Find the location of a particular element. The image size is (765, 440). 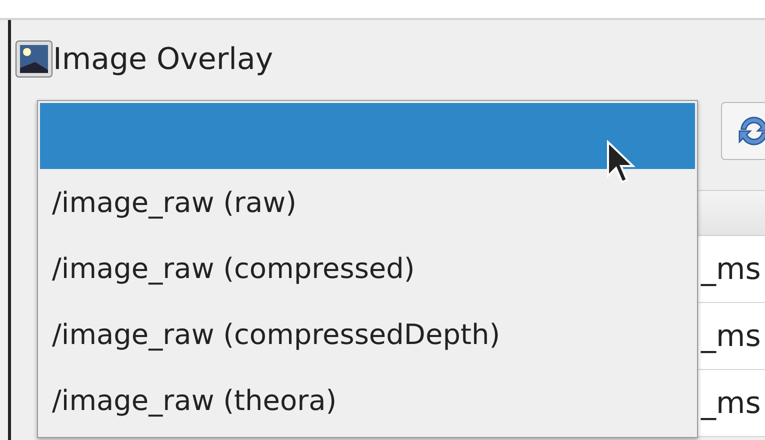

dropdown-option: /image_raw (raw) is located at coordinates (367, 202).